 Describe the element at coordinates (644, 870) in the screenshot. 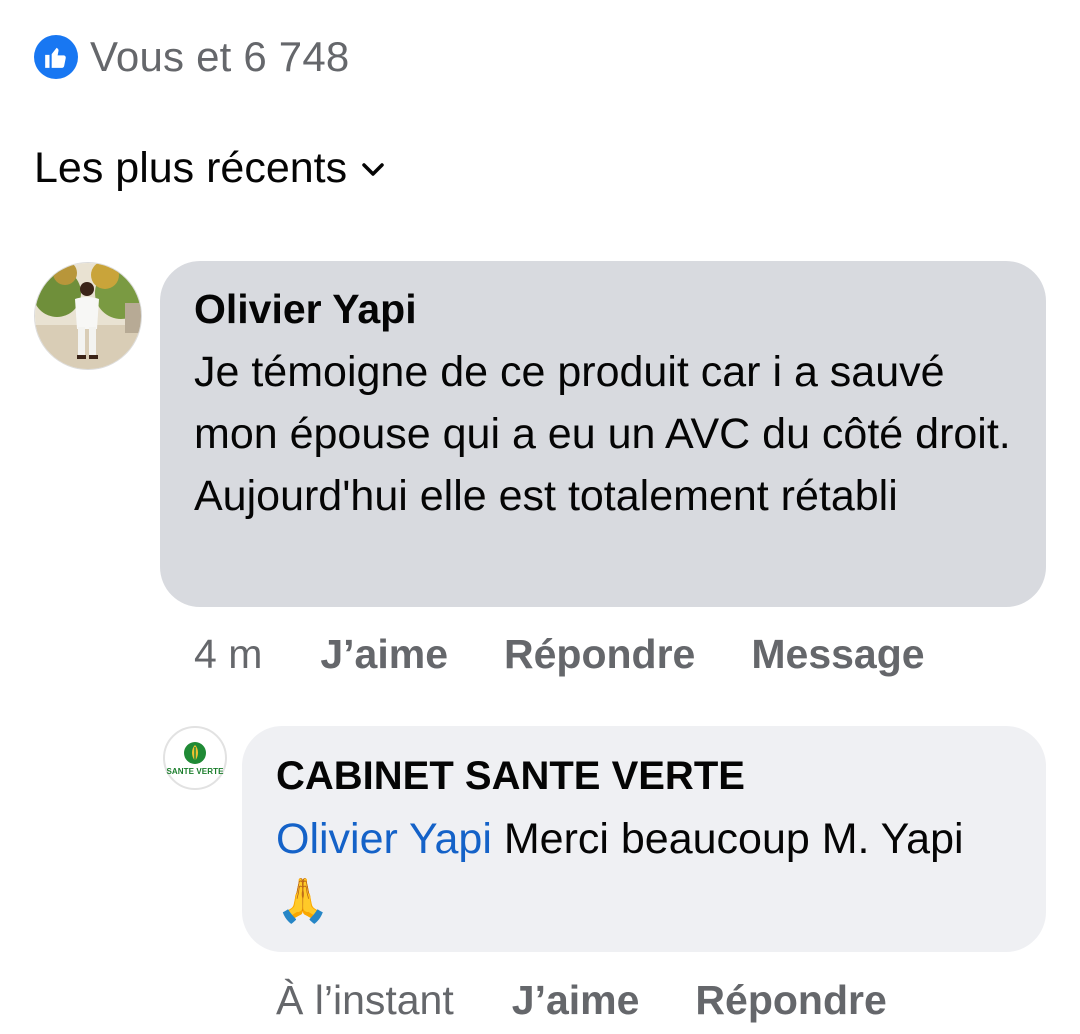

I see `reply-text-block: Olivier Yapi Merci beaucoup M. Yapi 🙏` at that location.